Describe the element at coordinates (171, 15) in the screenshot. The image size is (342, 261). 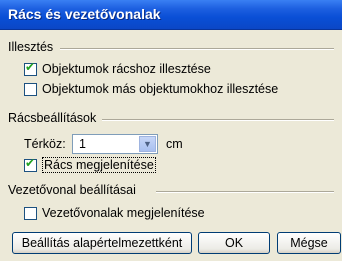
I see `title-bar: Rács és vezetővonalak` at that location.